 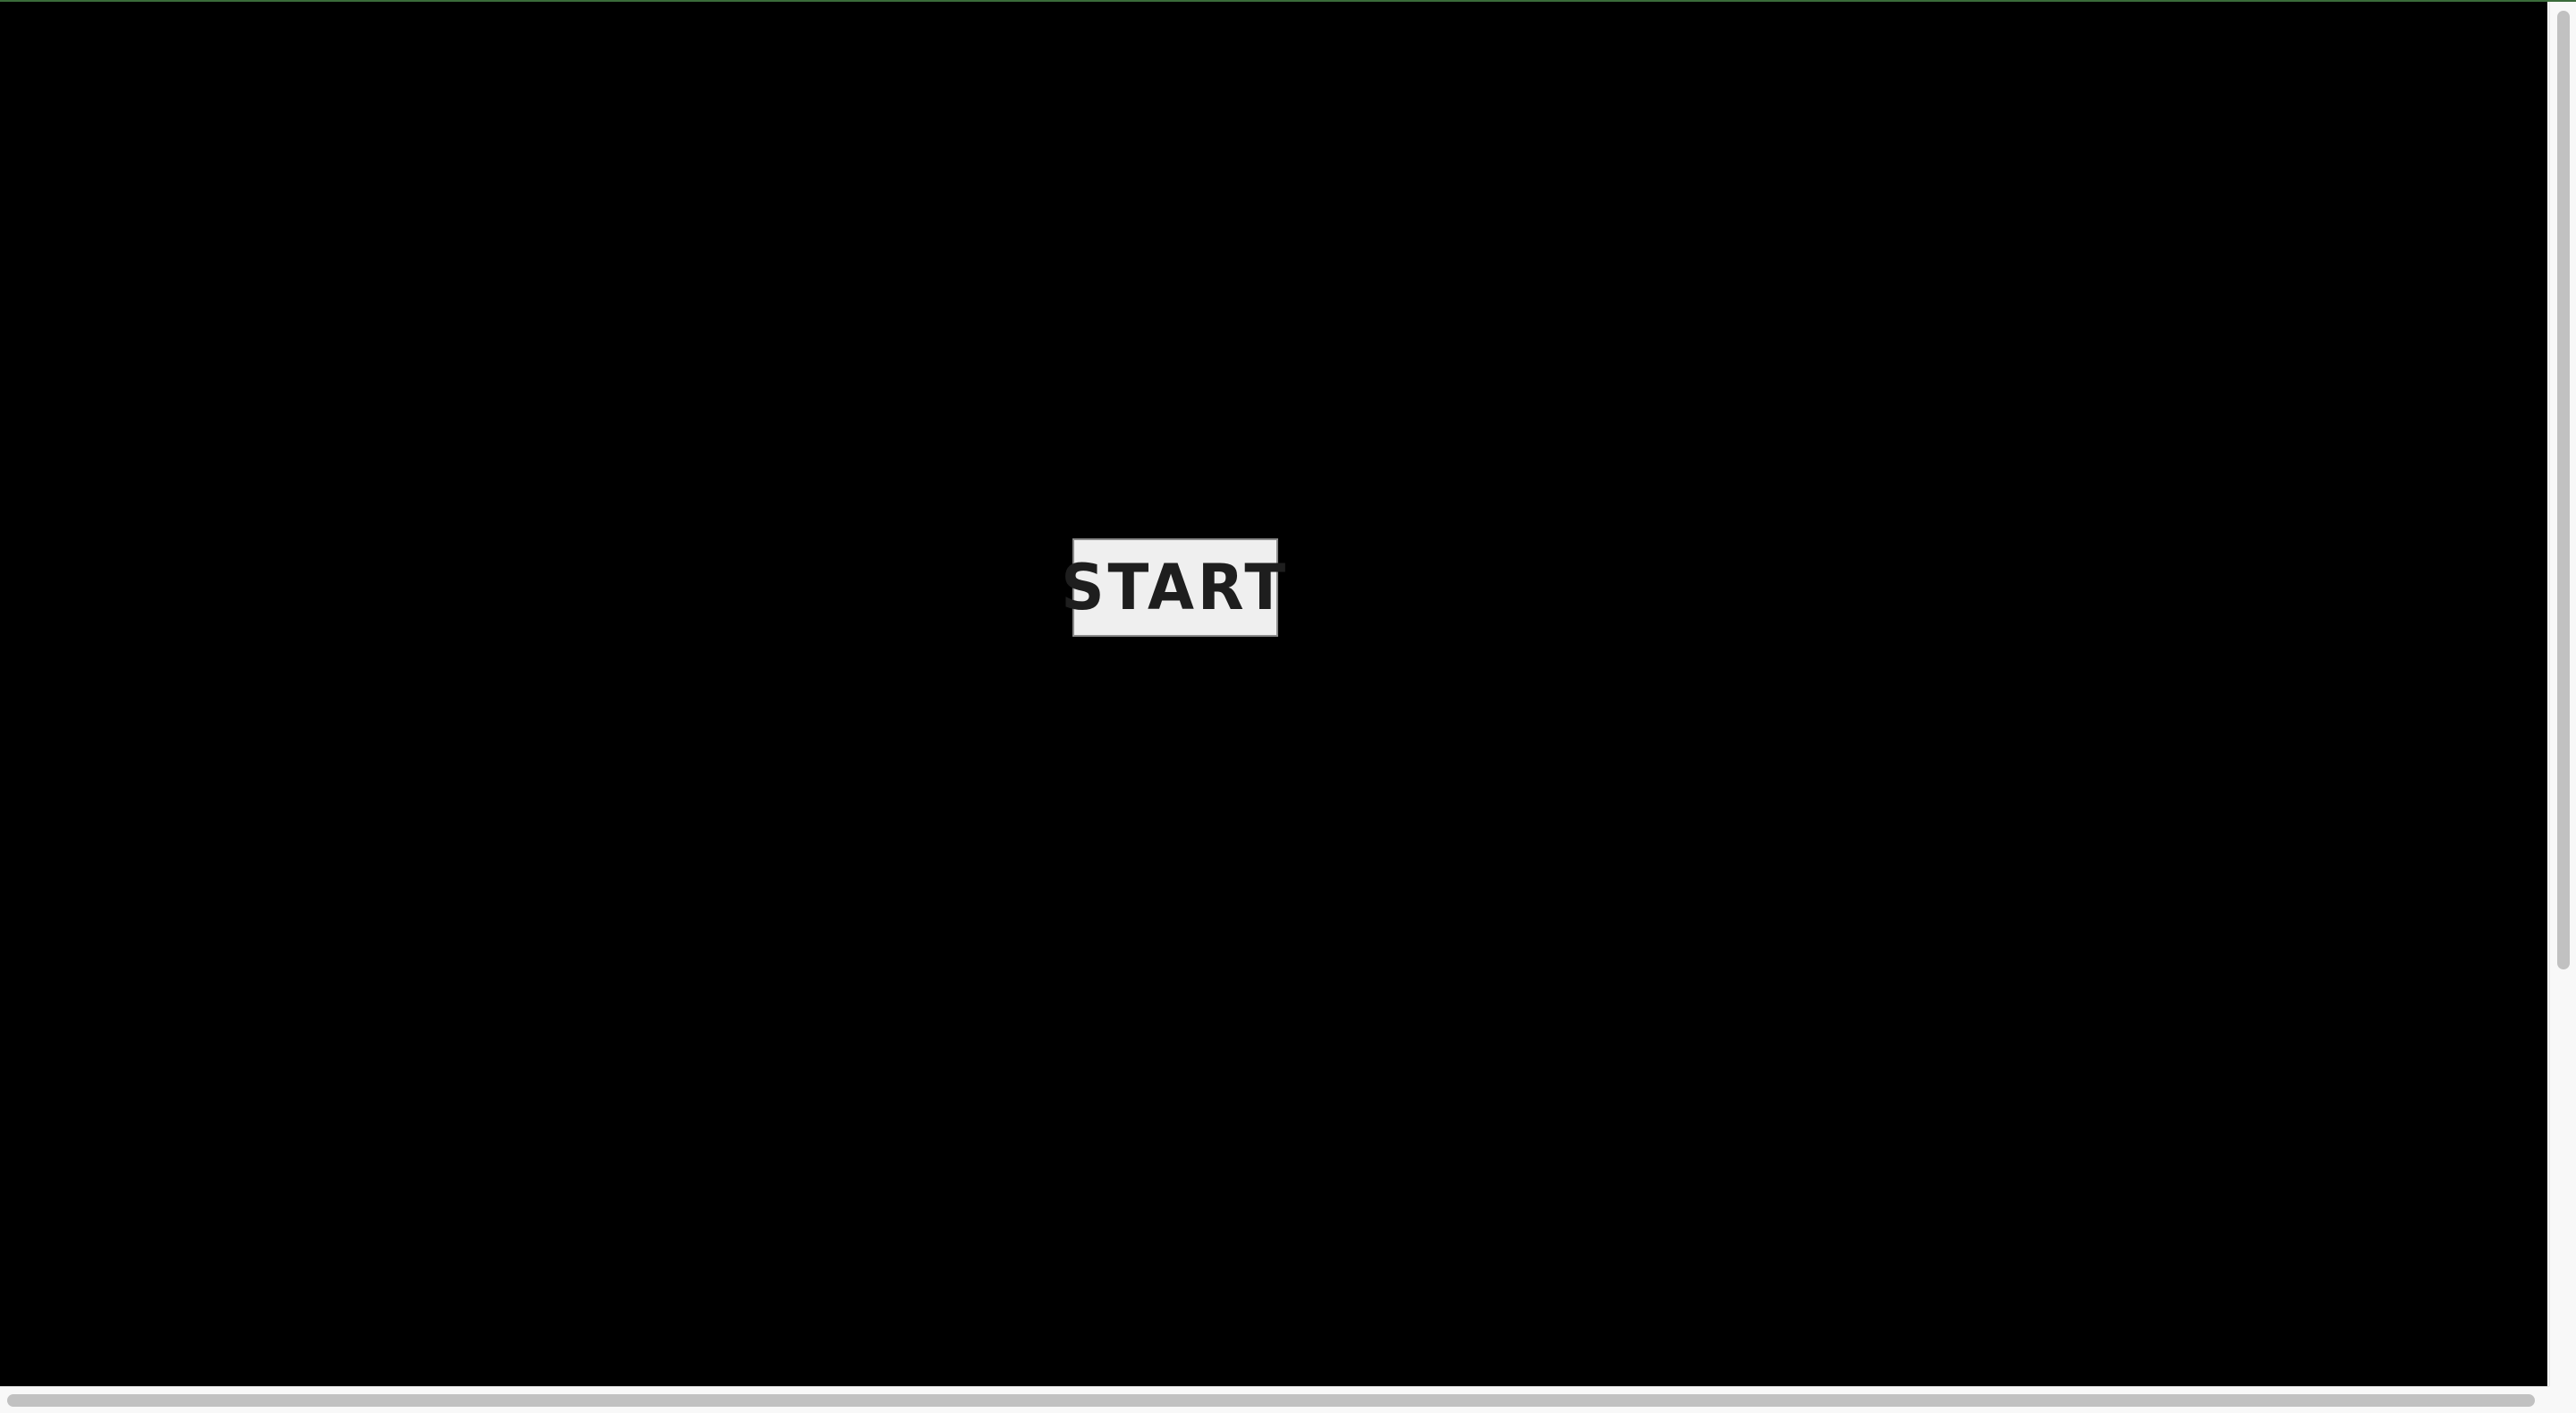 I want to click on vertical-scrollbar, so click(x=2562, y=694).